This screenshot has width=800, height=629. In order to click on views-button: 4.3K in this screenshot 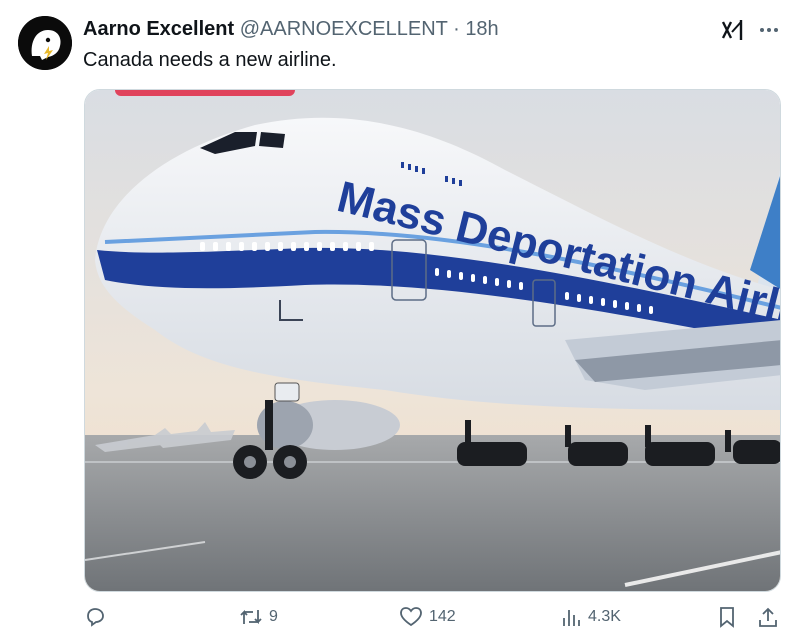, I will do `click(590, 617)`.